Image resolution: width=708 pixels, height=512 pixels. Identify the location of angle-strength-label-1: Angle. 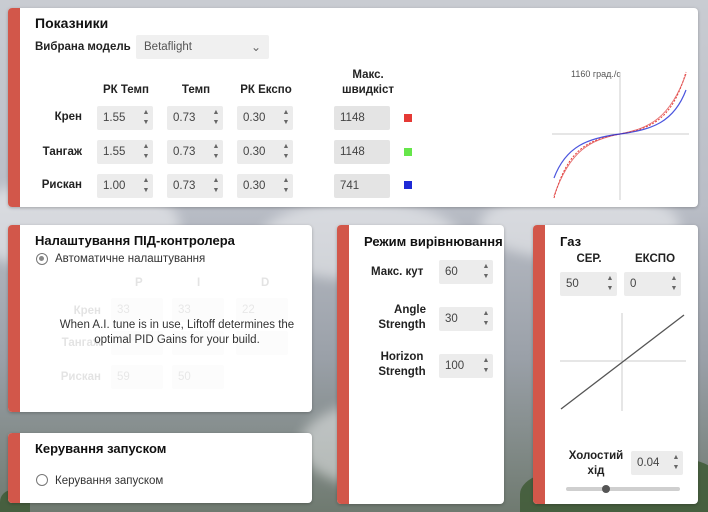
(410, 310).